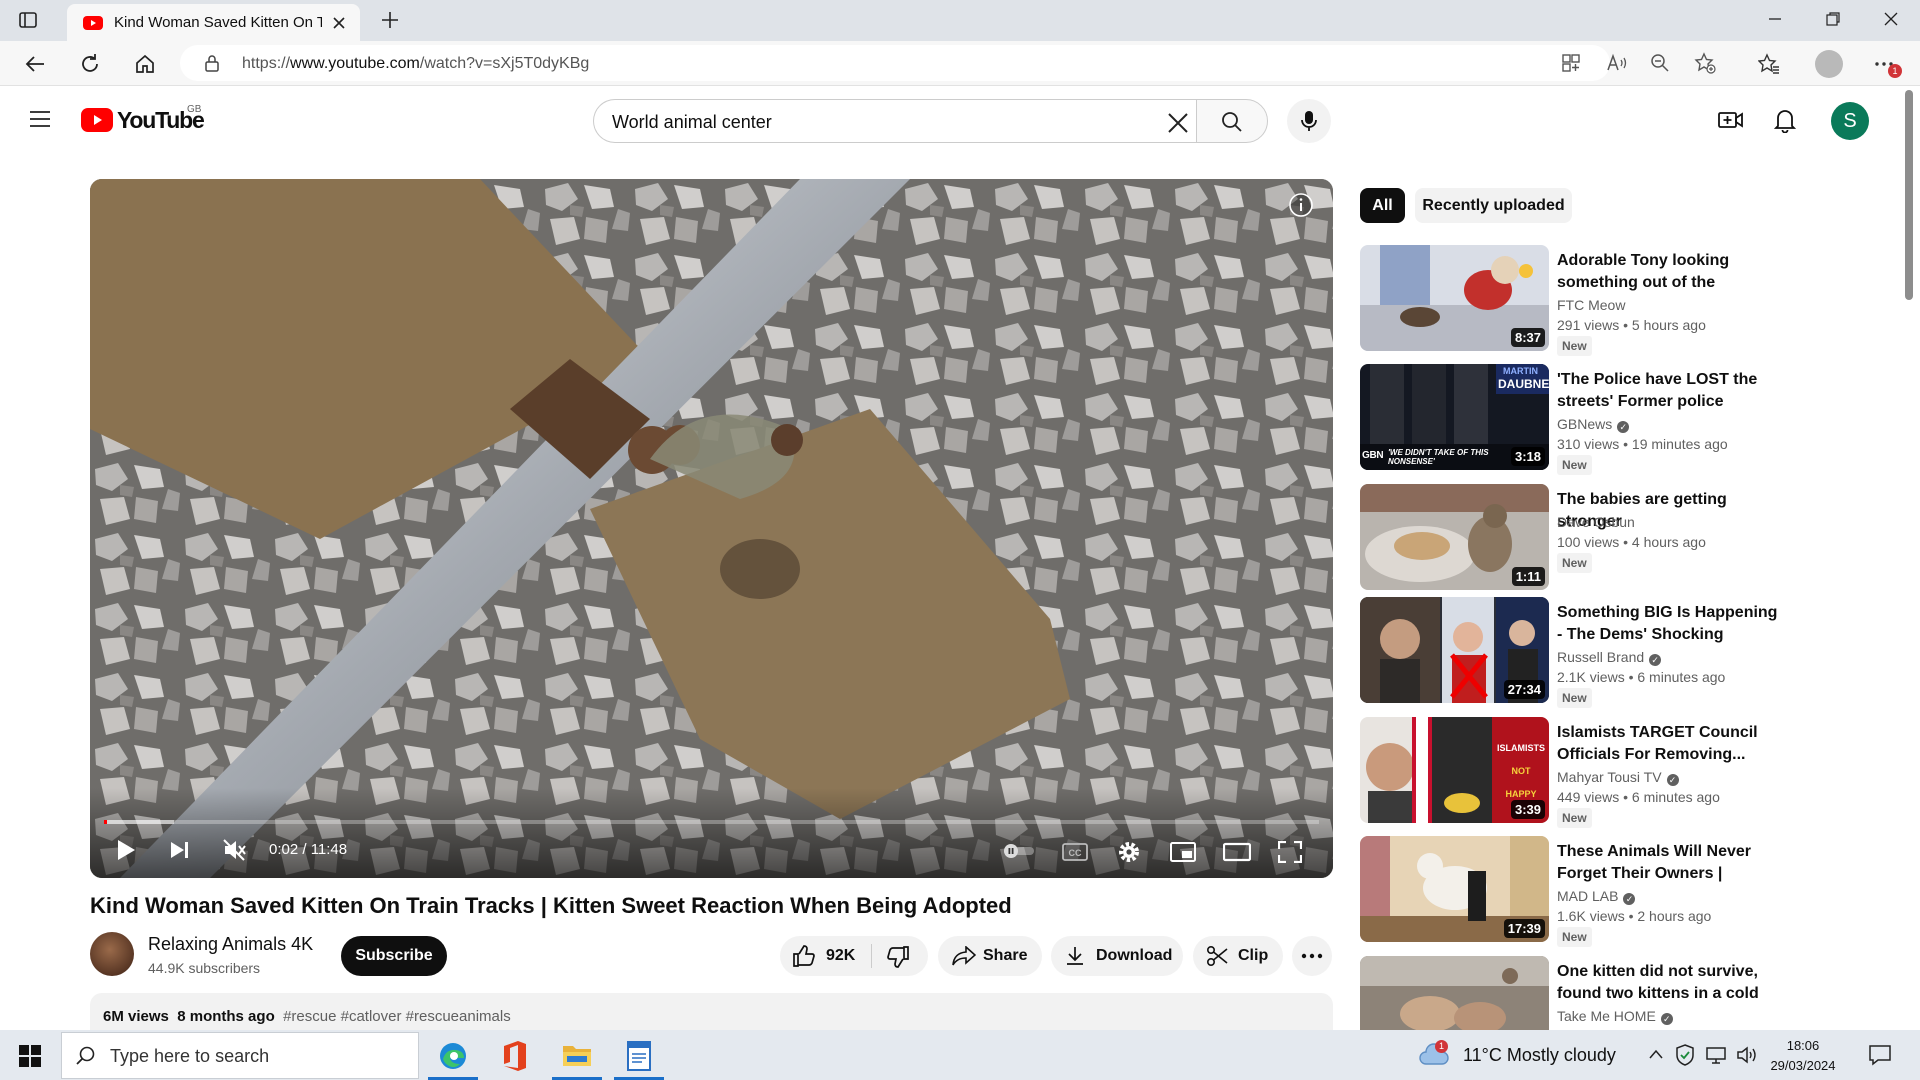  I want to click on youtube-favicon-icon, so click(93, 23).